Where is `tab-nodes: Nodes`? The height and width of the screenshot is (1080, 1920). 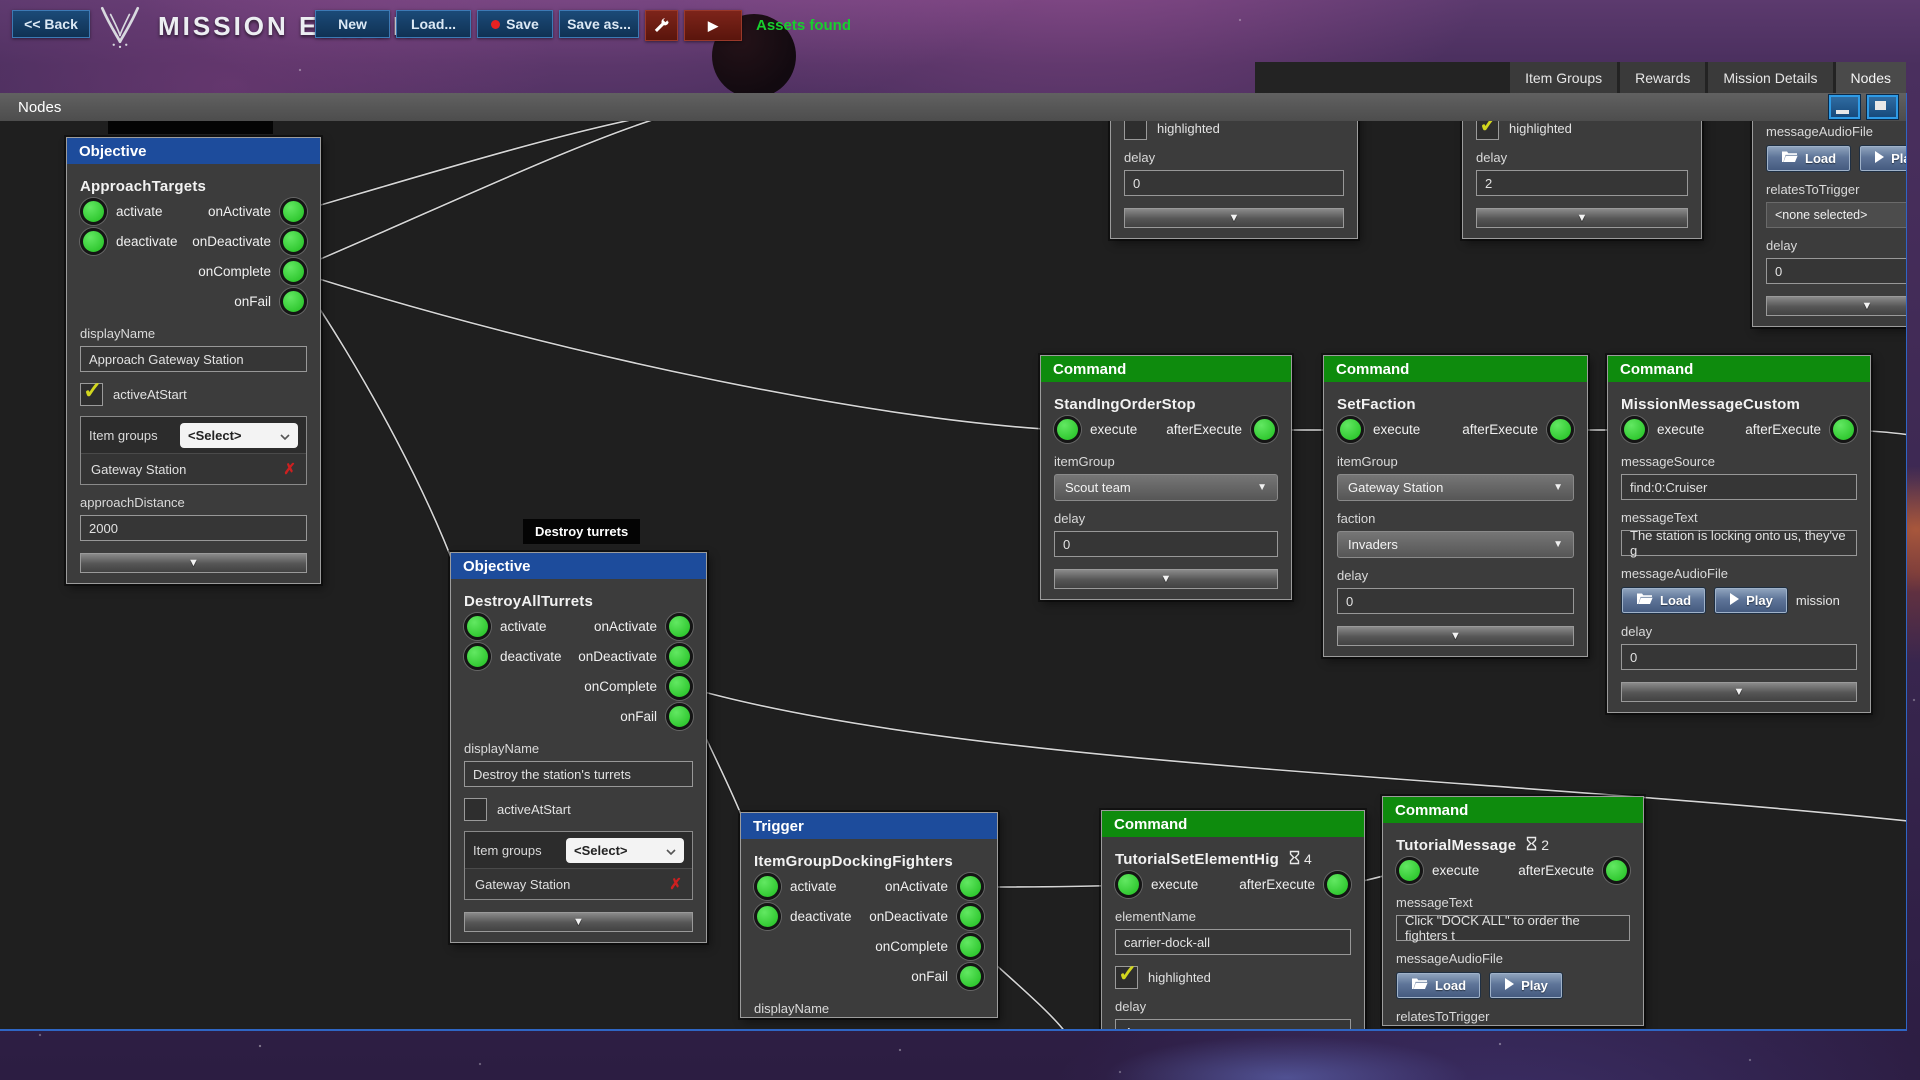
tab-nodes: Nodes is located at coordinates (1870, 77).